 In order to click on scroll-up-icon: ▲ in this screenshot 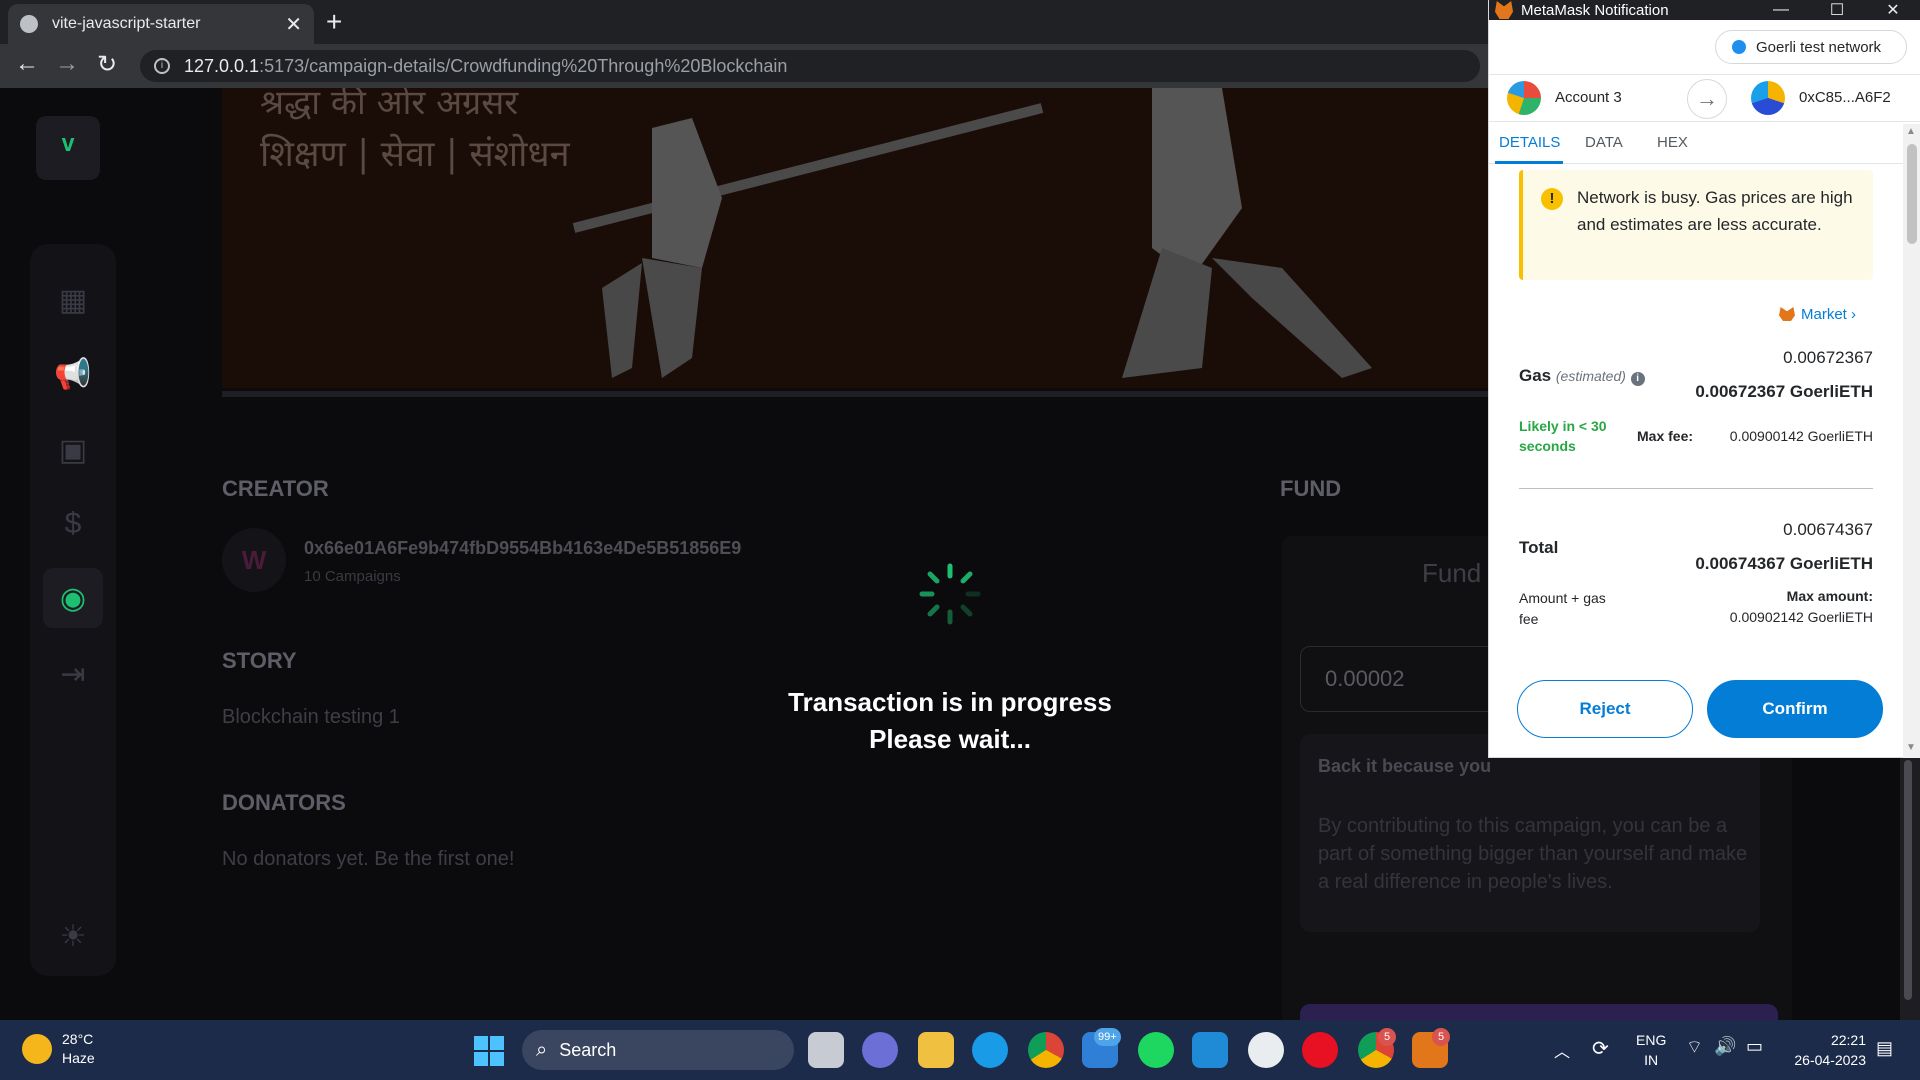, I will do `click(1911, 131)`.